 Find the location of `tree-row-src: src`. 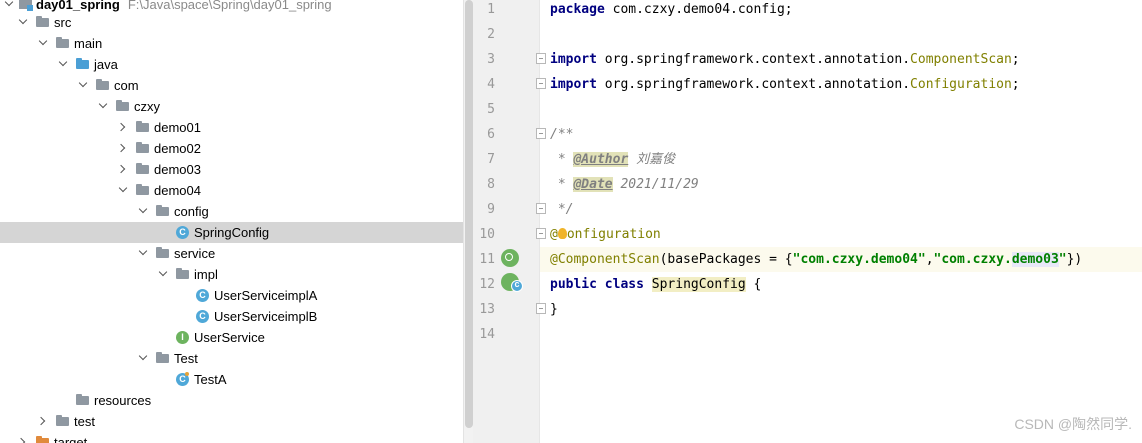

tree-row-src: src is located at coordinates (231, 22).